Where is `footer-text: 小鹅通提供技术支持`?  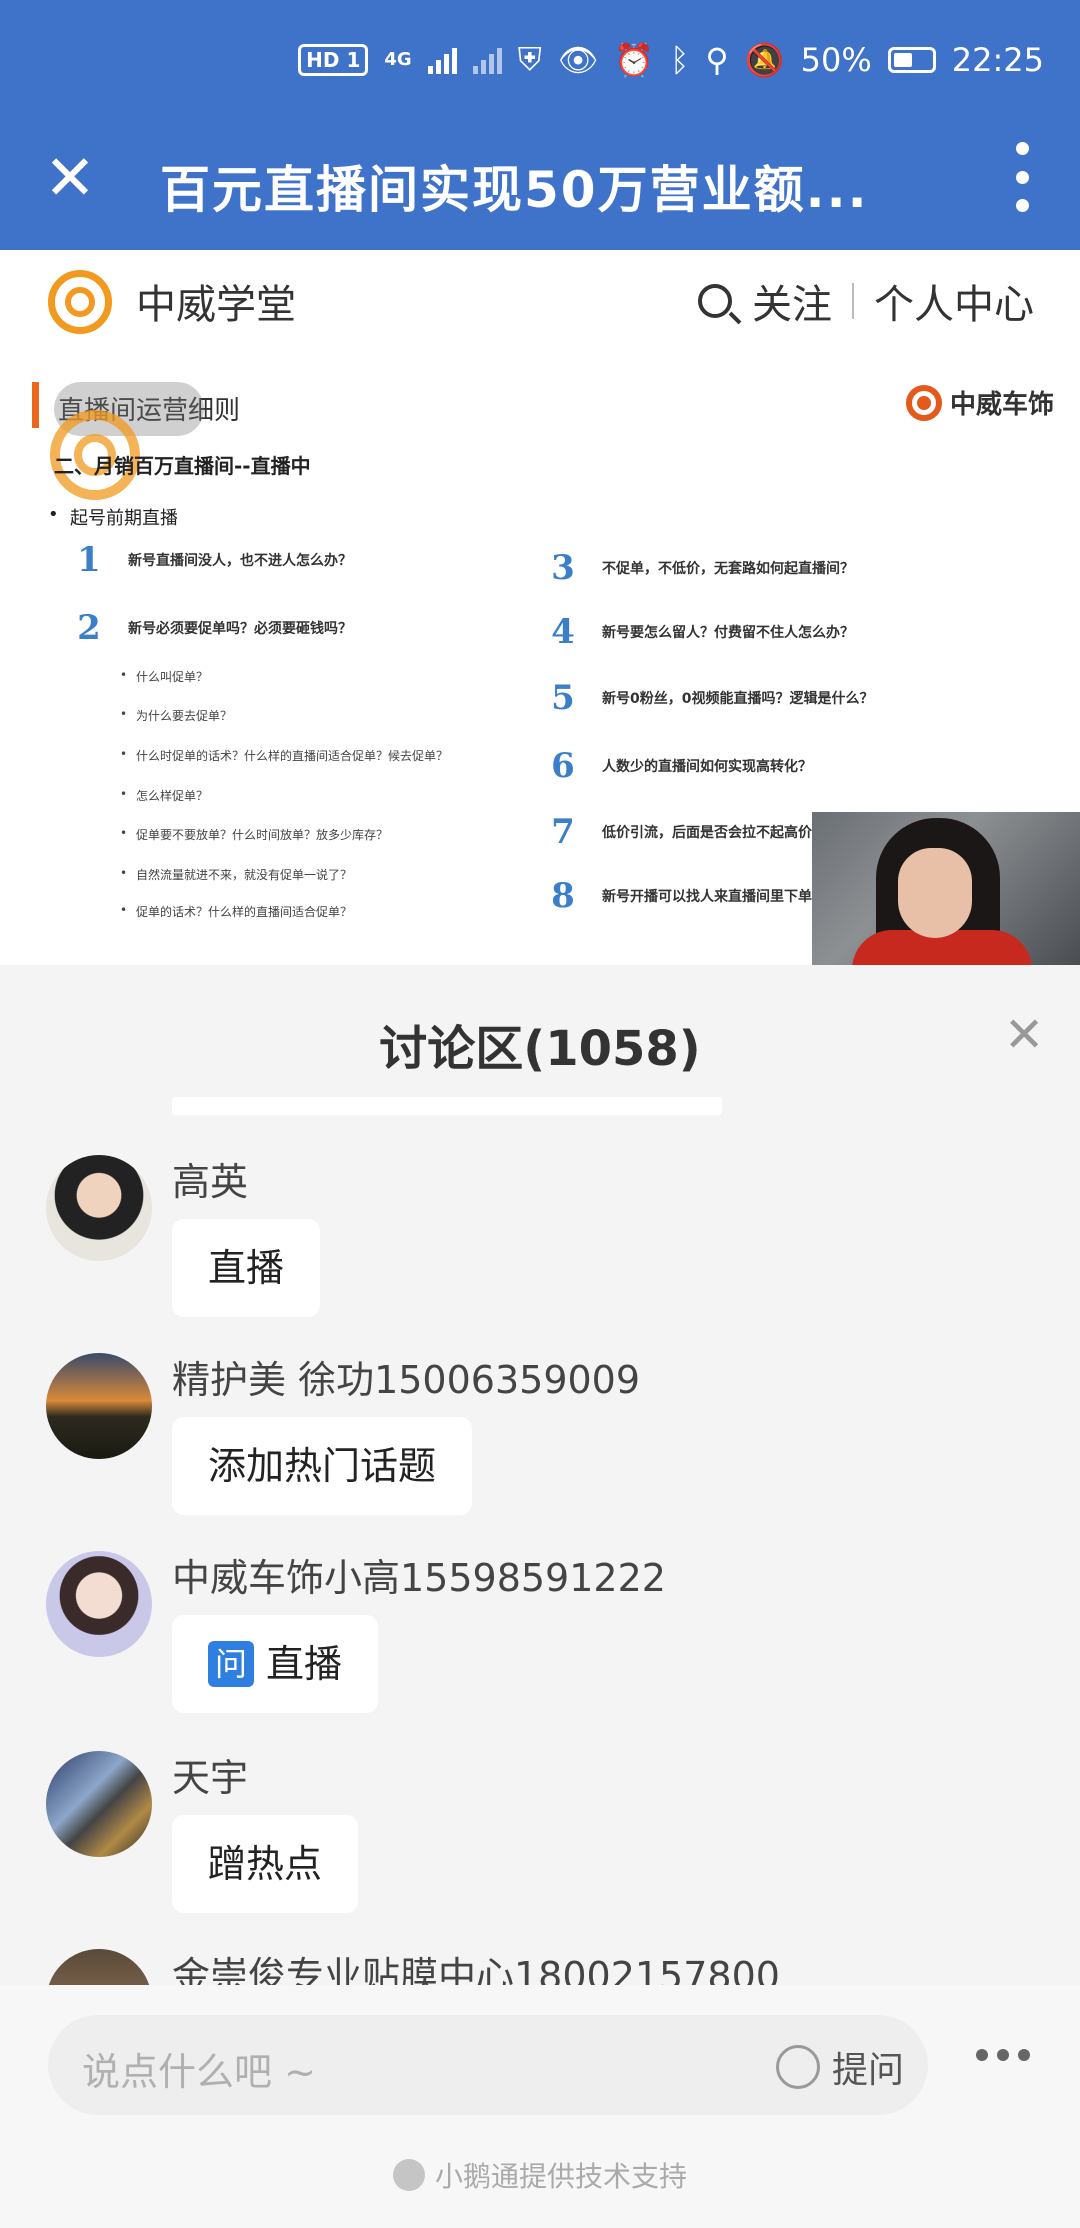 footer-text: 小鹅通提供技术支持 is located at coordinates (560, 2176).